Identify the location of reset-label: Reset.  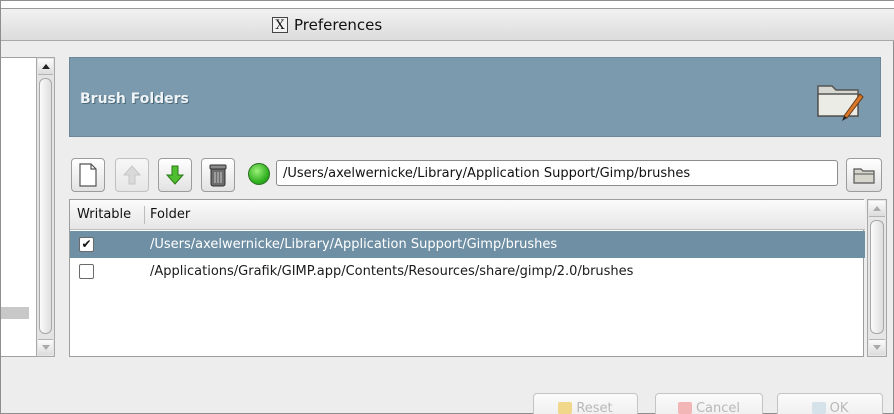
(594, 407).